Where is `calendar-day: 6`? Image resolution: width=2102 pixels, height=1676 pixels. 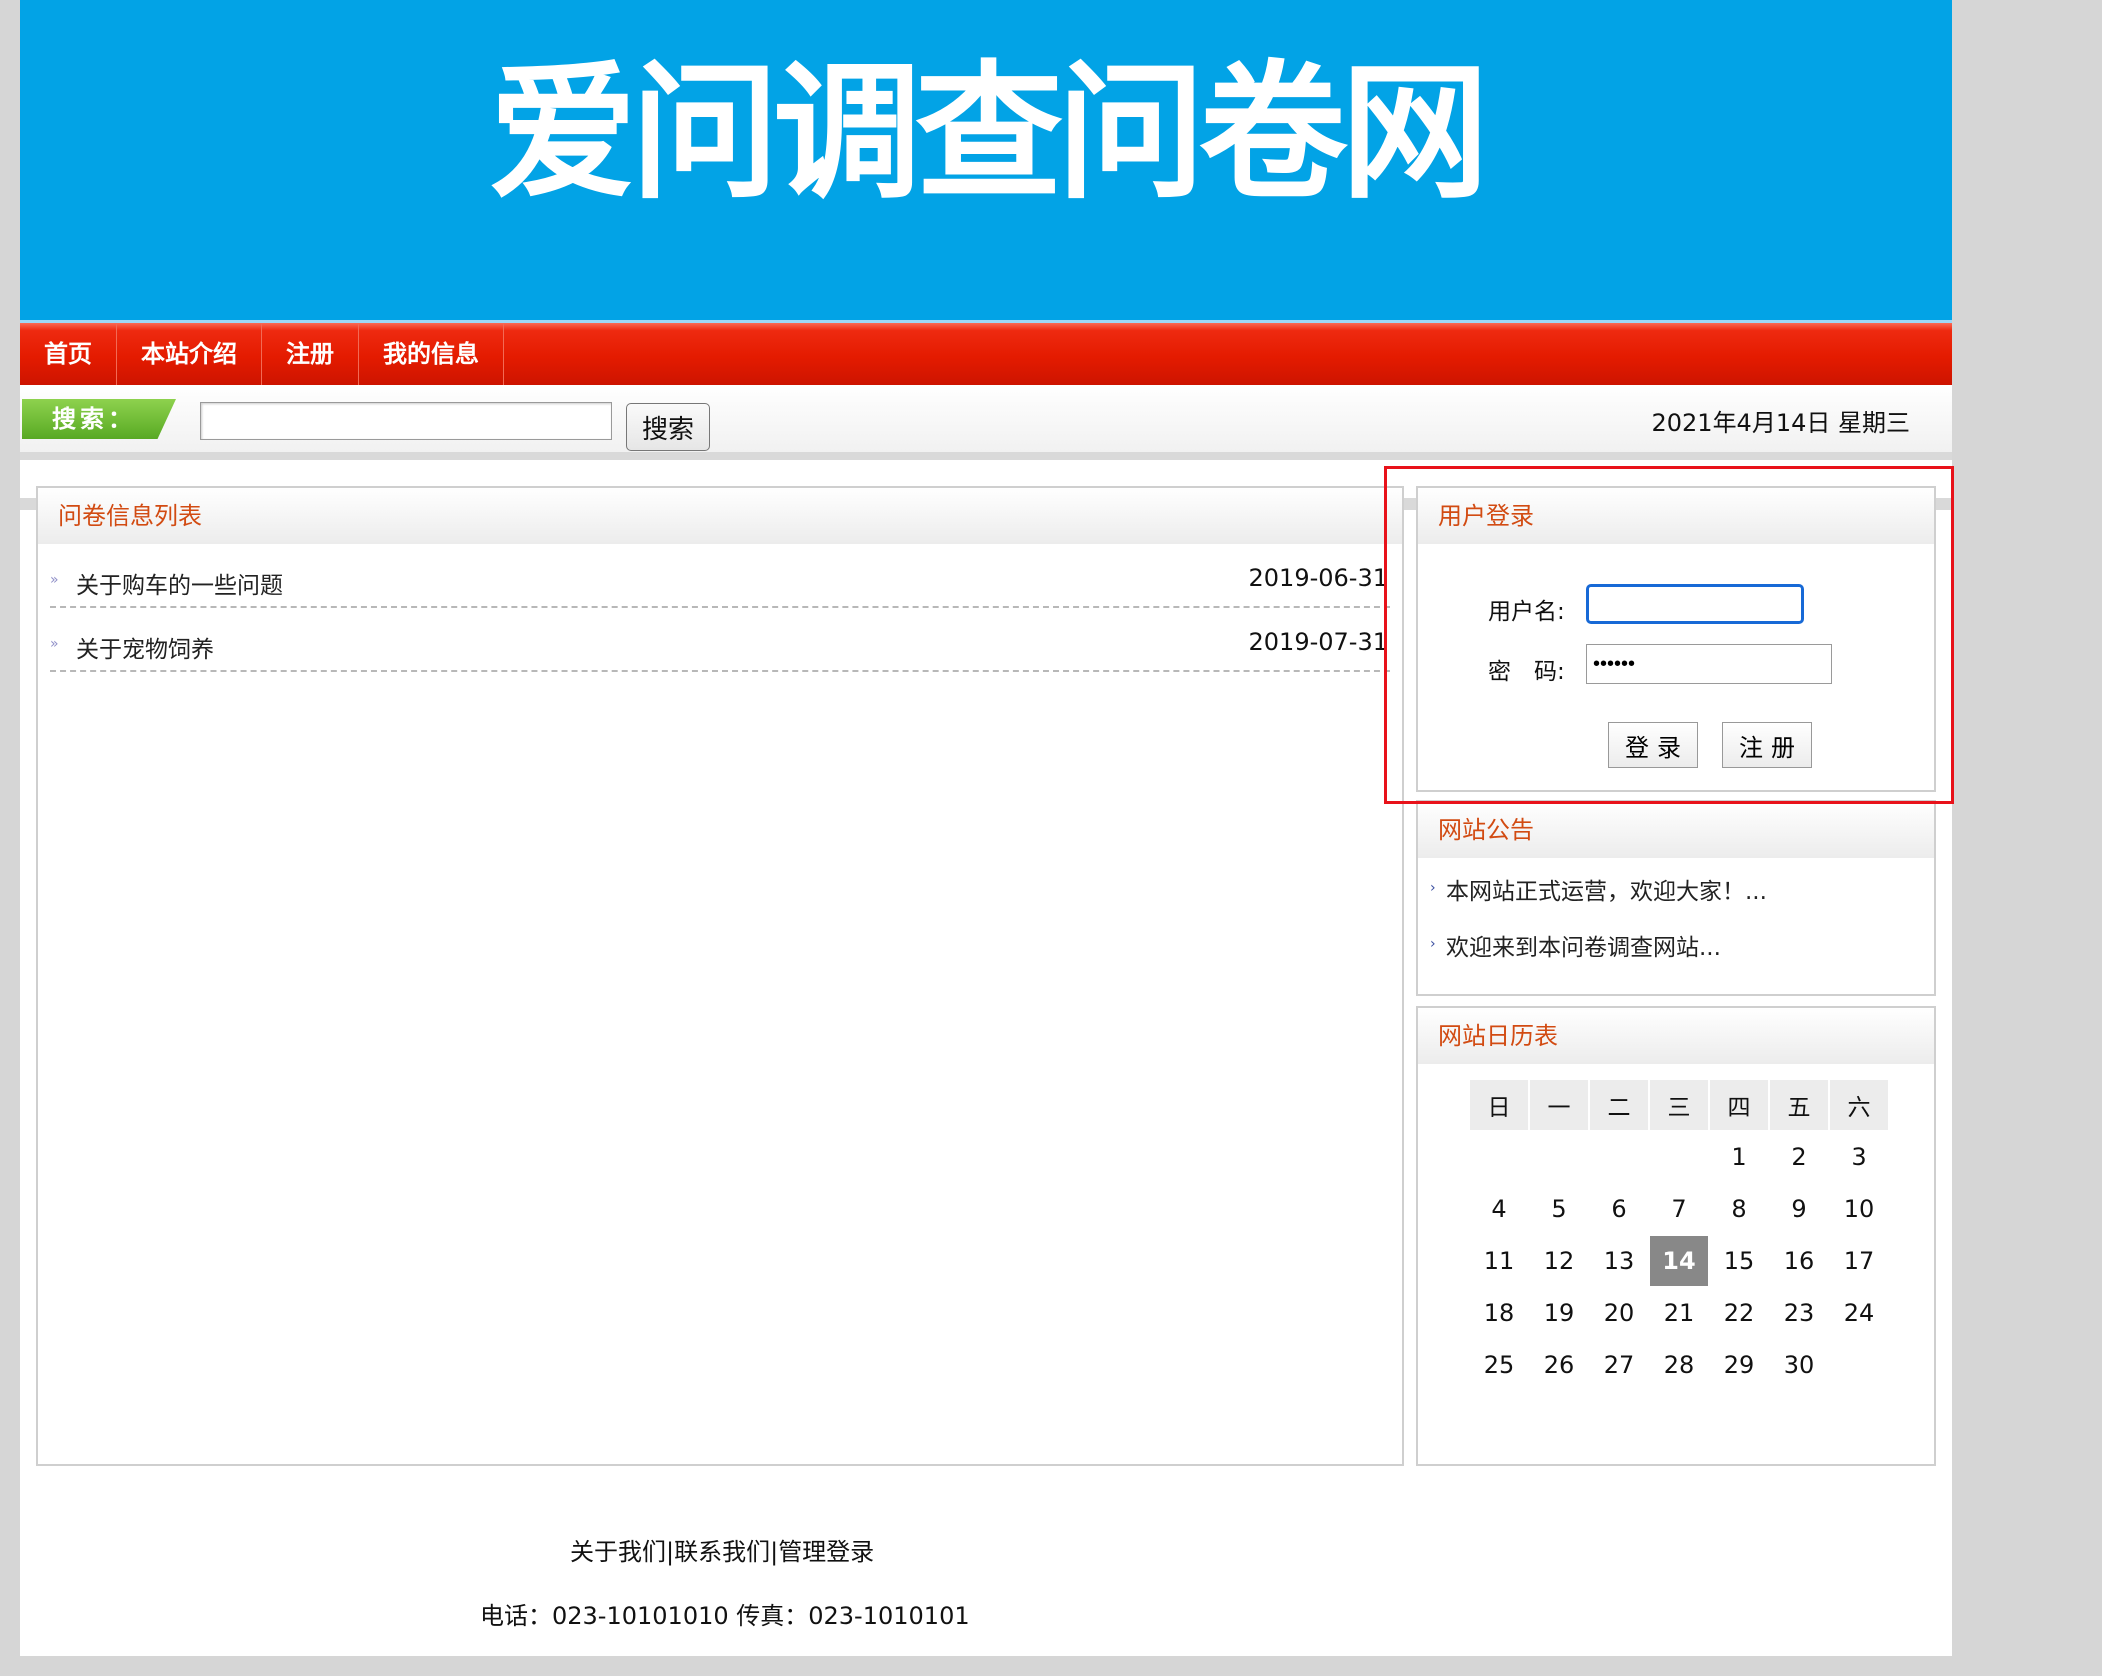 calendar-day: 6 is located at coordinates (1619, 1209).